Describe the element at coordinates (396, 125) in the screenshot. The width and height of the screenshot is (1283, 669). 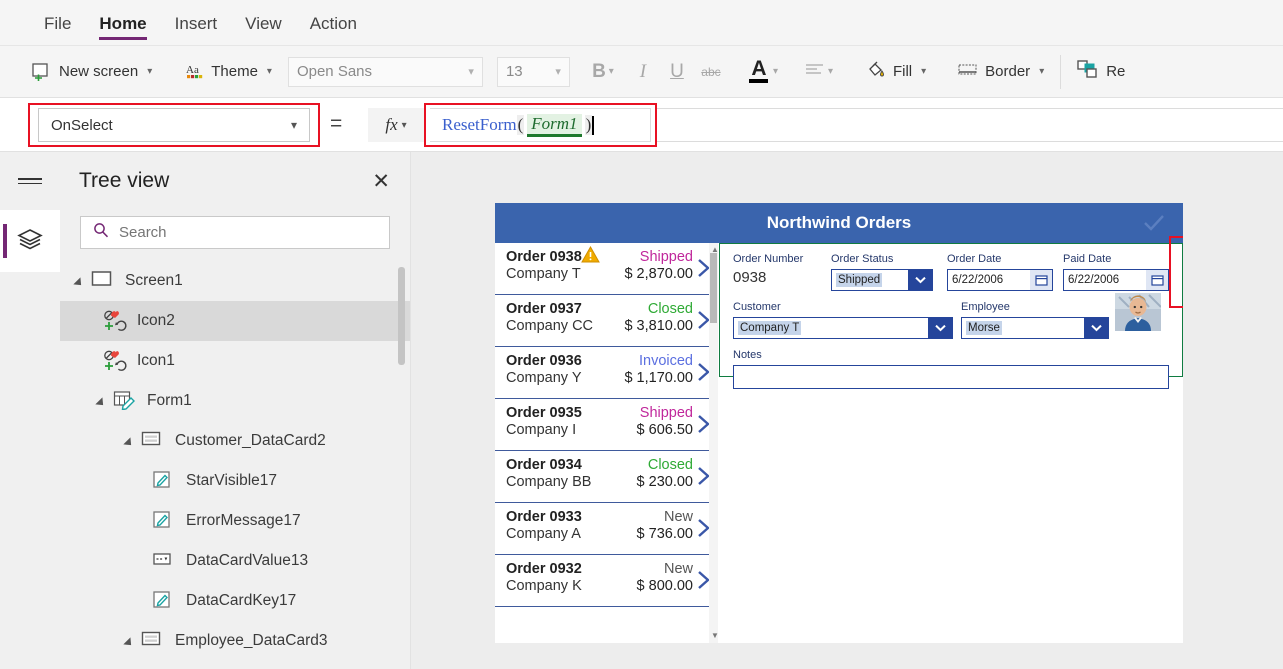
I see `fx-button: fx ▾` at that location.